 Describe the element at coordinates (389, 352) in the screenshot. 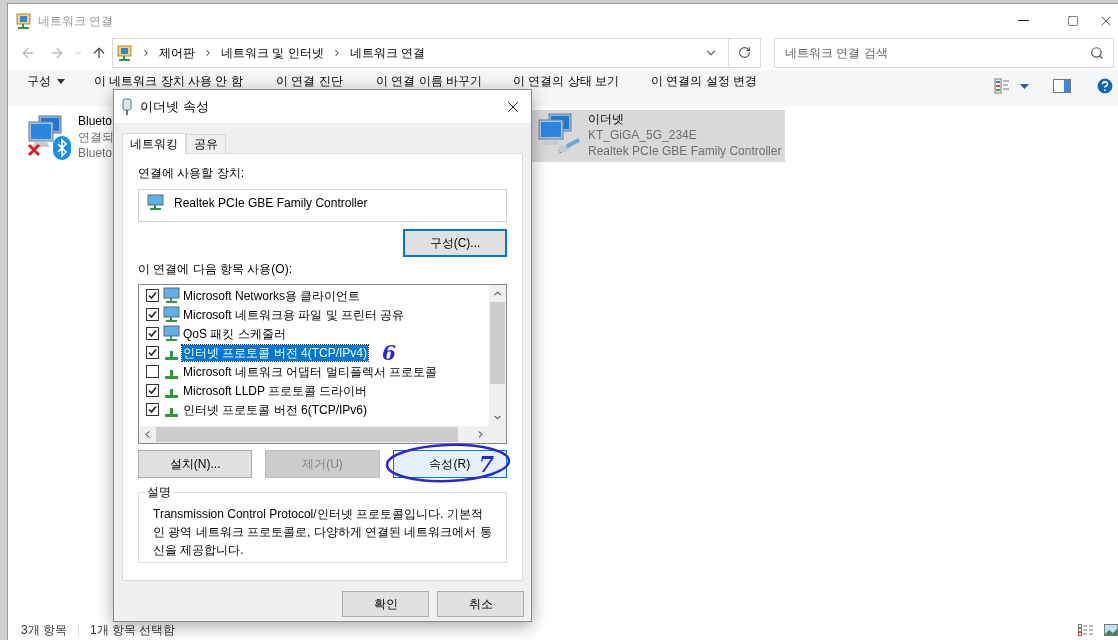

I see `handwritten-number: 6` at that location.